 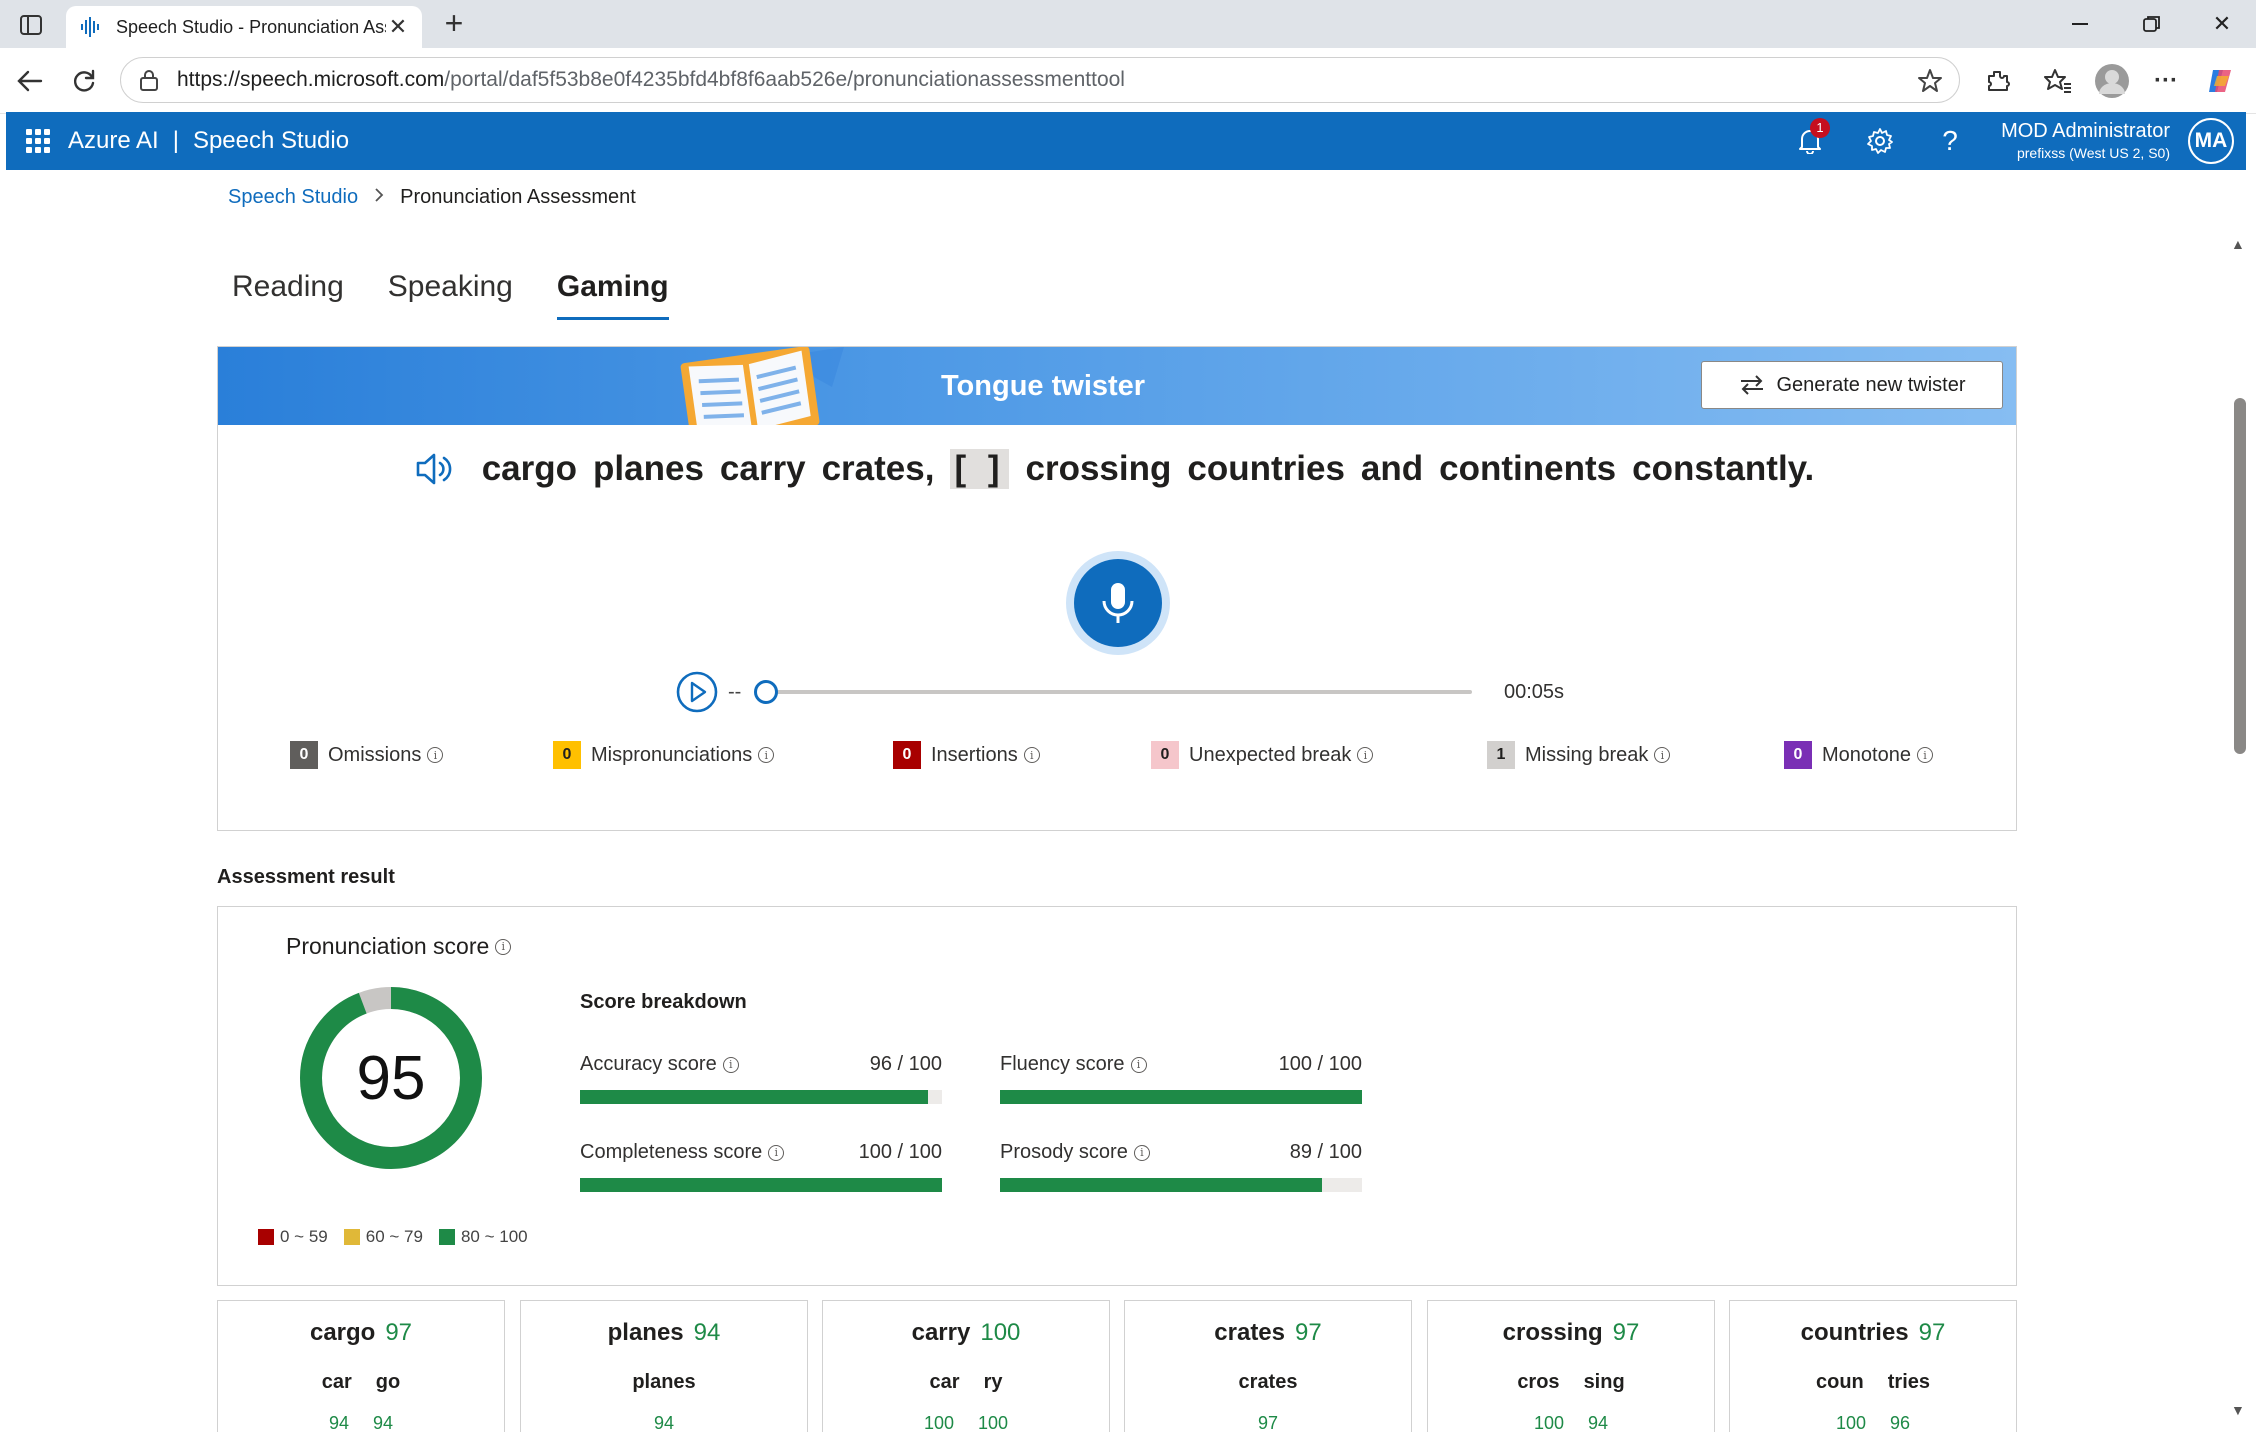 I want to click on twister-word: carry, so click(x=762, y=468).